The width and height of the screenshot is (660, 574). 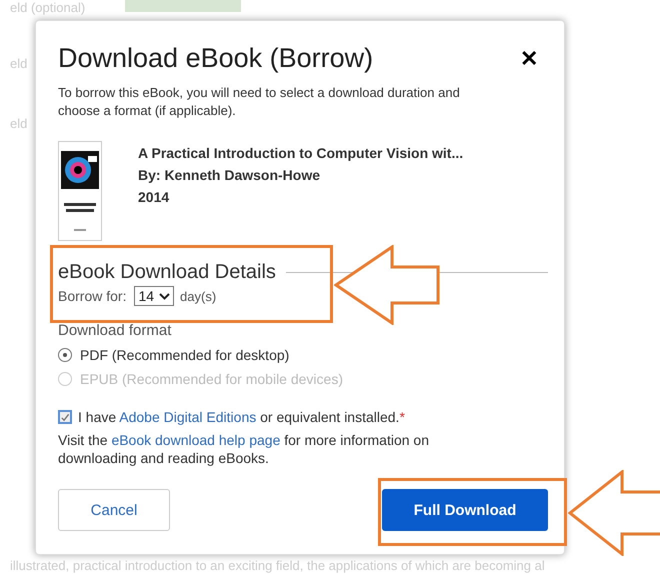 What do you see at coordinates (216, 58) in the screenshot?
I see `dialog-title: Download eBook (Borrow)` at bounding box center [216, 58].